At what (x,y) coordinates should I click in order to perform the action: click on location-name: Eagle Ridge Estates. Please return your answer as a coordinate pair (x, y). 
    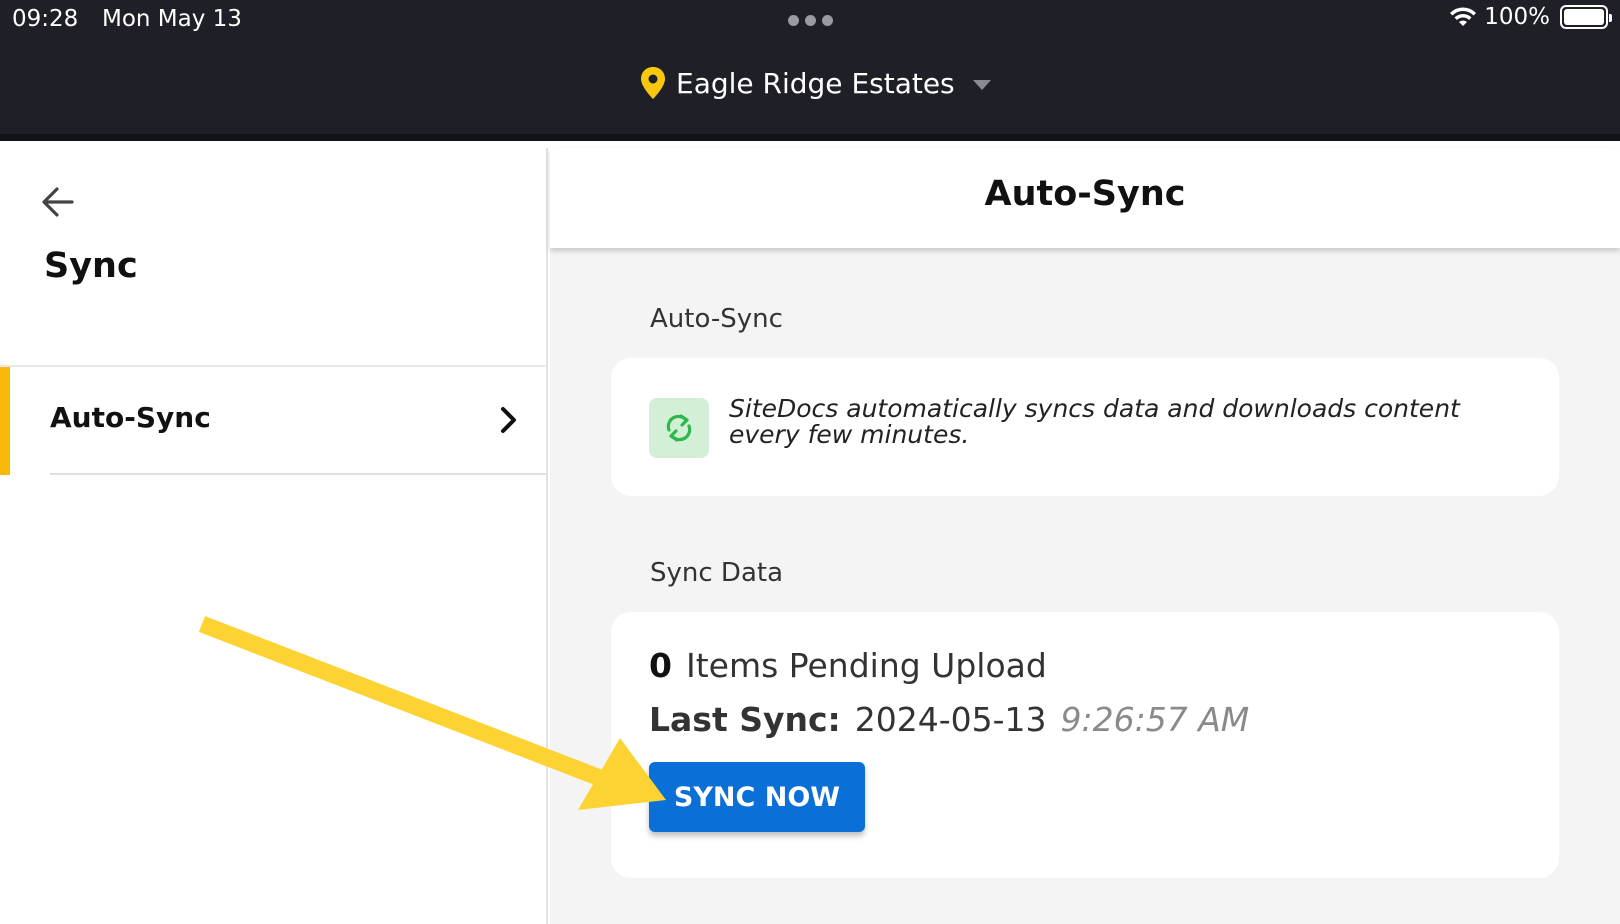
    Looking at the image, I should click on (815, 83).